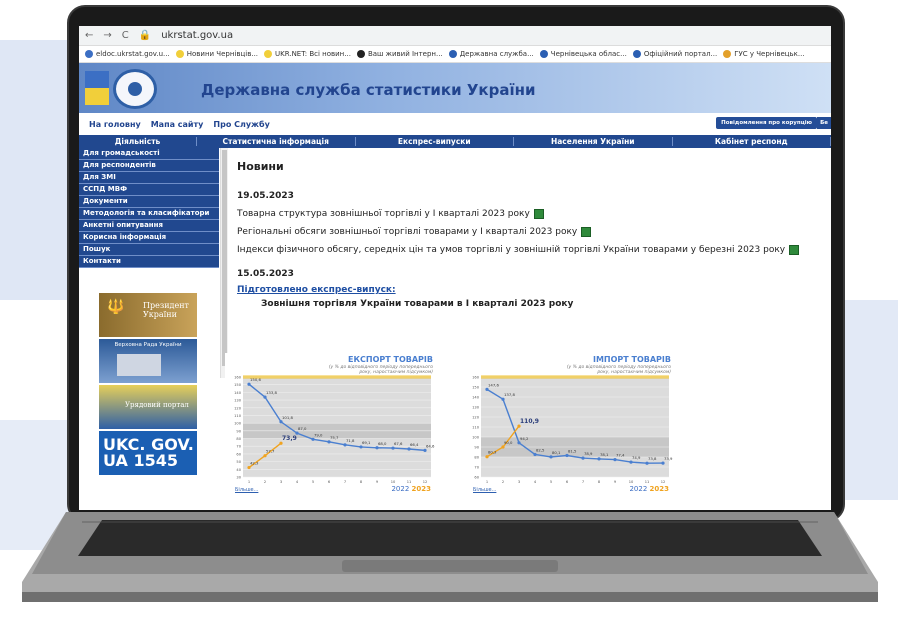 This screenshot has width=898, height=618. What do you see at coordinates (149, 190) in the screenshot?
I see `sidebar-item: ССПД МВФ` at bounding box center [149, 190].